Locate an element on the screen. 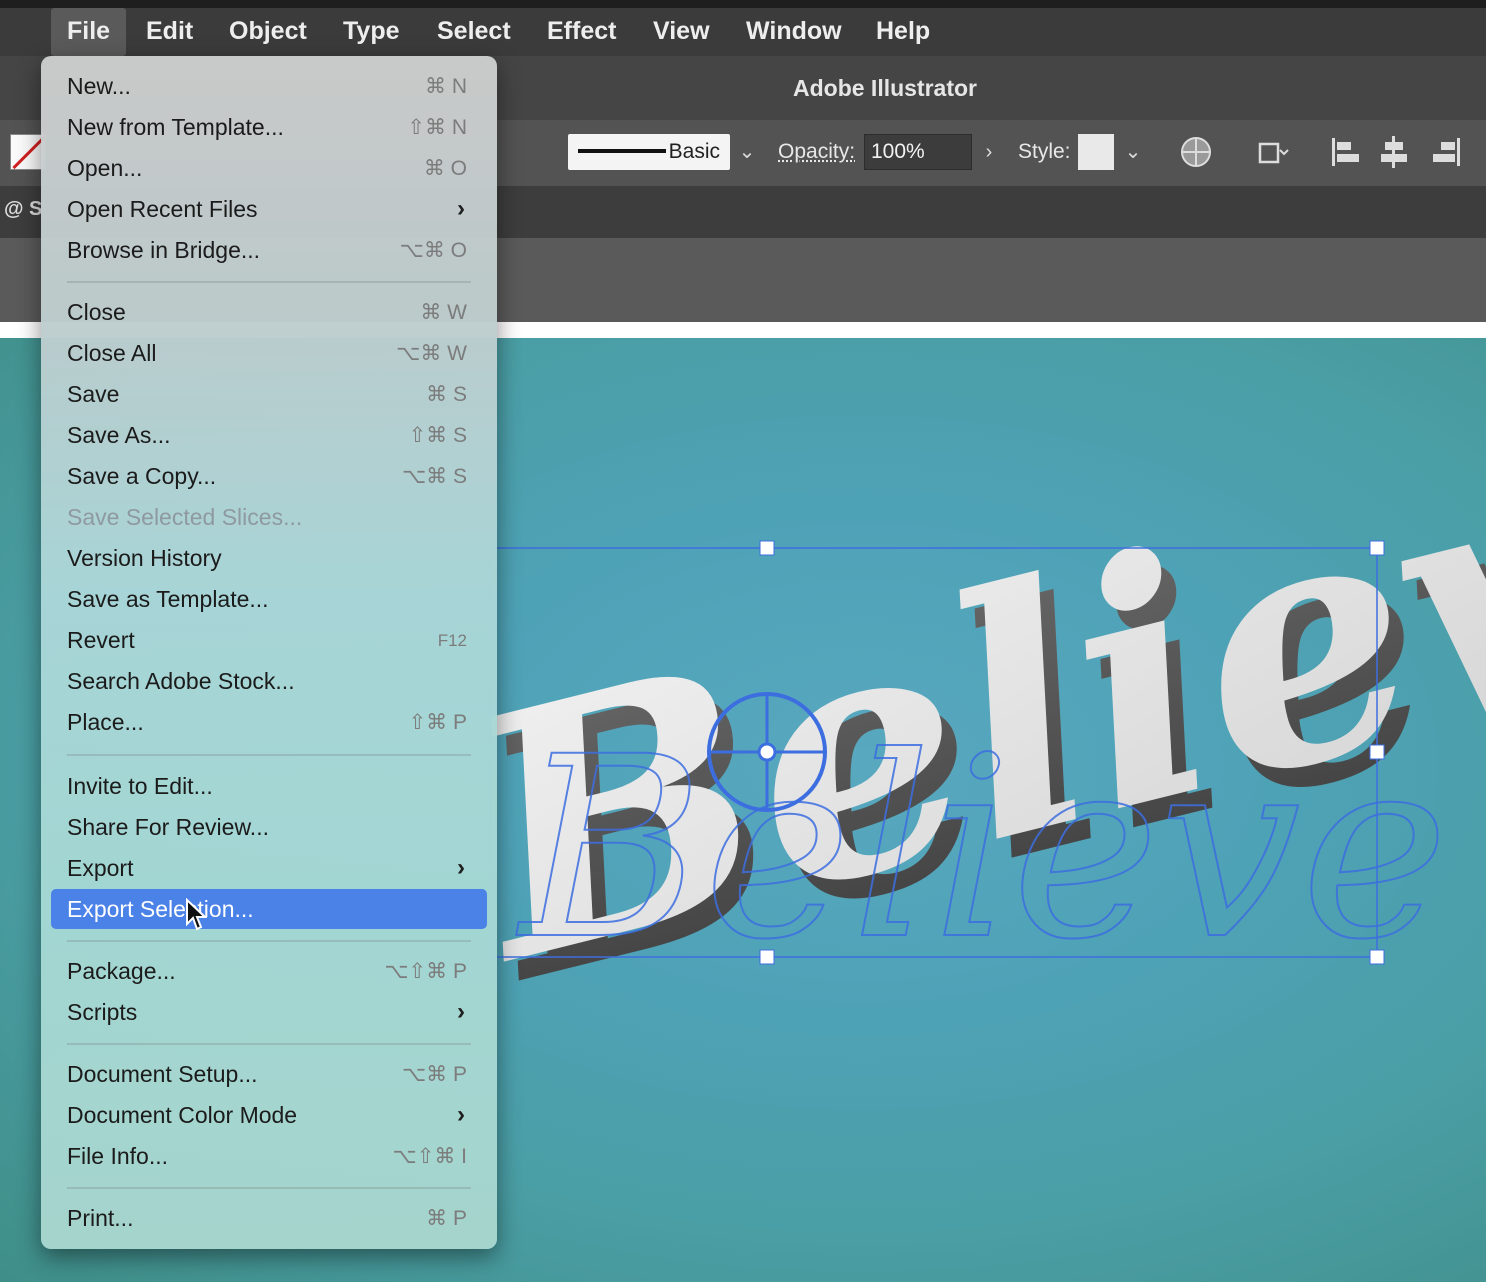 The height and width of the screenshot is (1282, 1486). menu-item-version-history: Version History is located at coordinates (269, 558).